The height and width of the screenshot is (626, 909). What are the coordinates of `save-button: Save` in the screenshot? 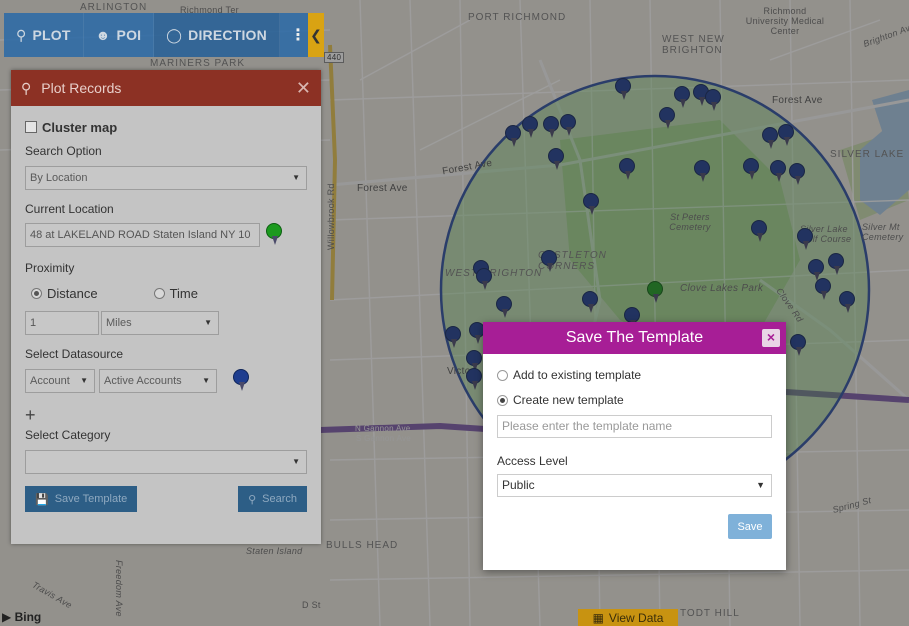 It's located at (750, 526).